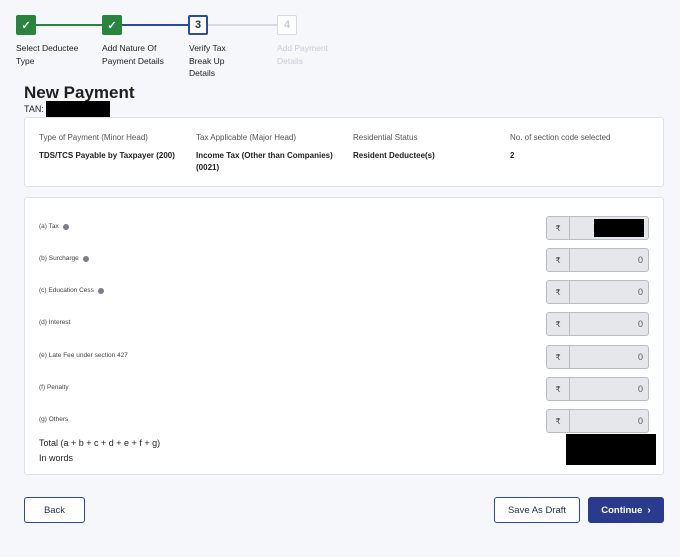  What do you see at coordinates (345, 228) in the screenshot?
I see `tax-row: (a) Tax ₹` at bounding box center [345, 228].